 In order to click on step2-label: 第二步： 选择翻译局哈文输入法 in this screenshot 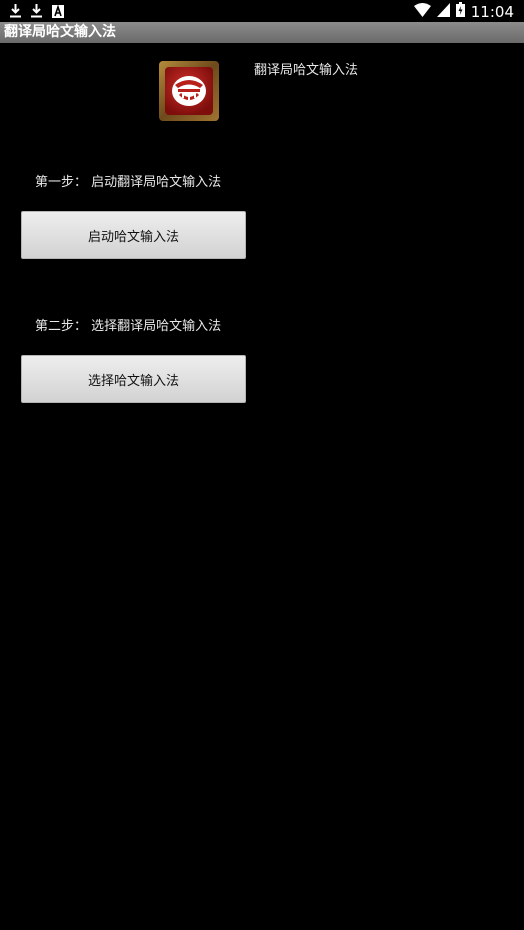, I will do `click(128, 326)`.